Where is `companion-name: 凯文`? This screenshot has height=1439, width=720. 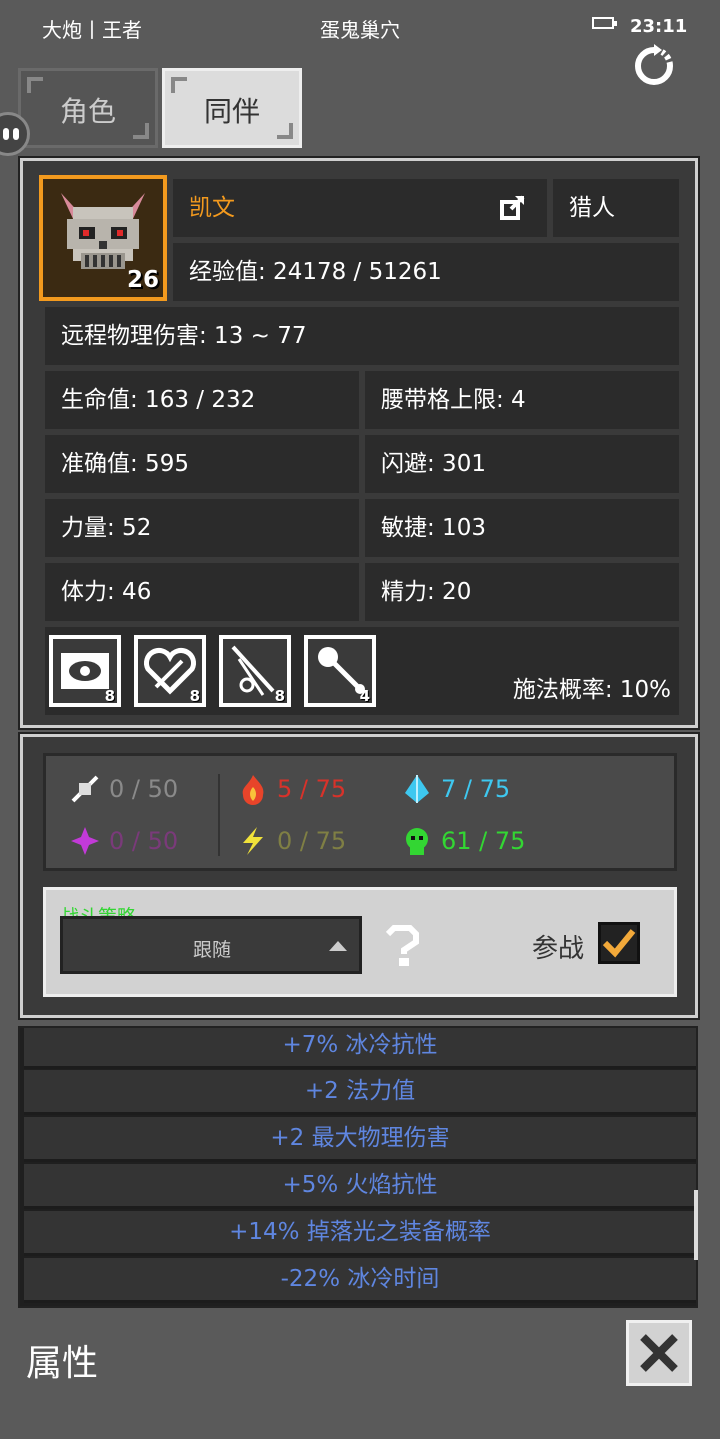
companion-name: 凯文 is located at coordinates (212, 208).